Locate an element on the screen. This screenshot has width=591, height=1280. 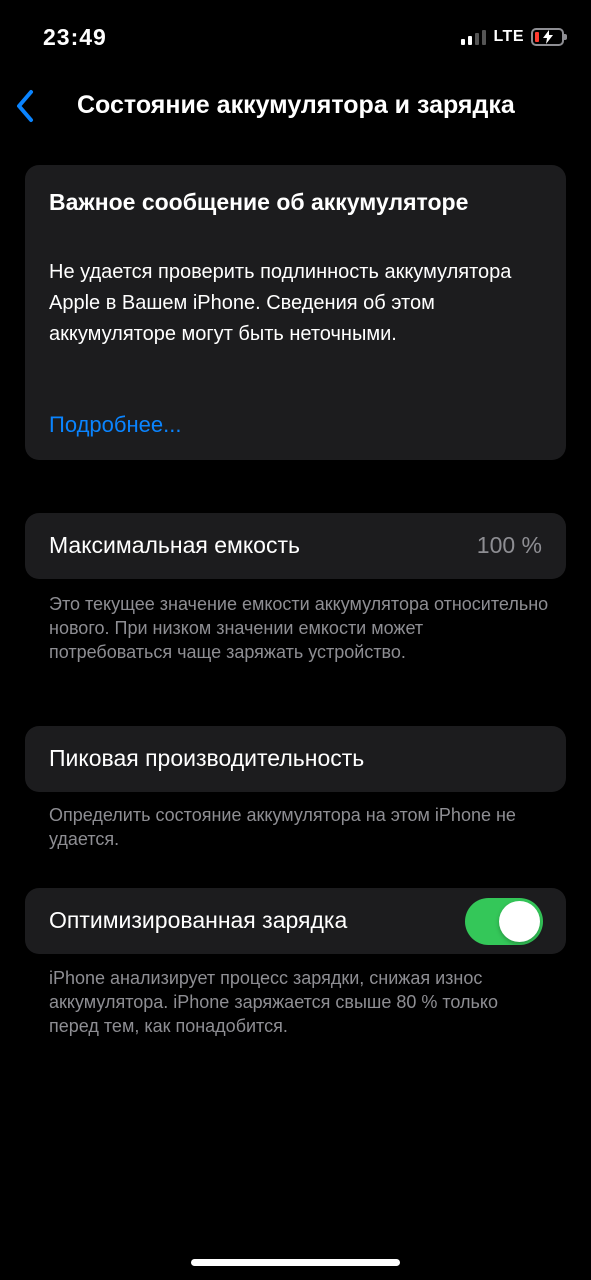
max-capacity-value: 100 % is located at coordinates (509, 545).